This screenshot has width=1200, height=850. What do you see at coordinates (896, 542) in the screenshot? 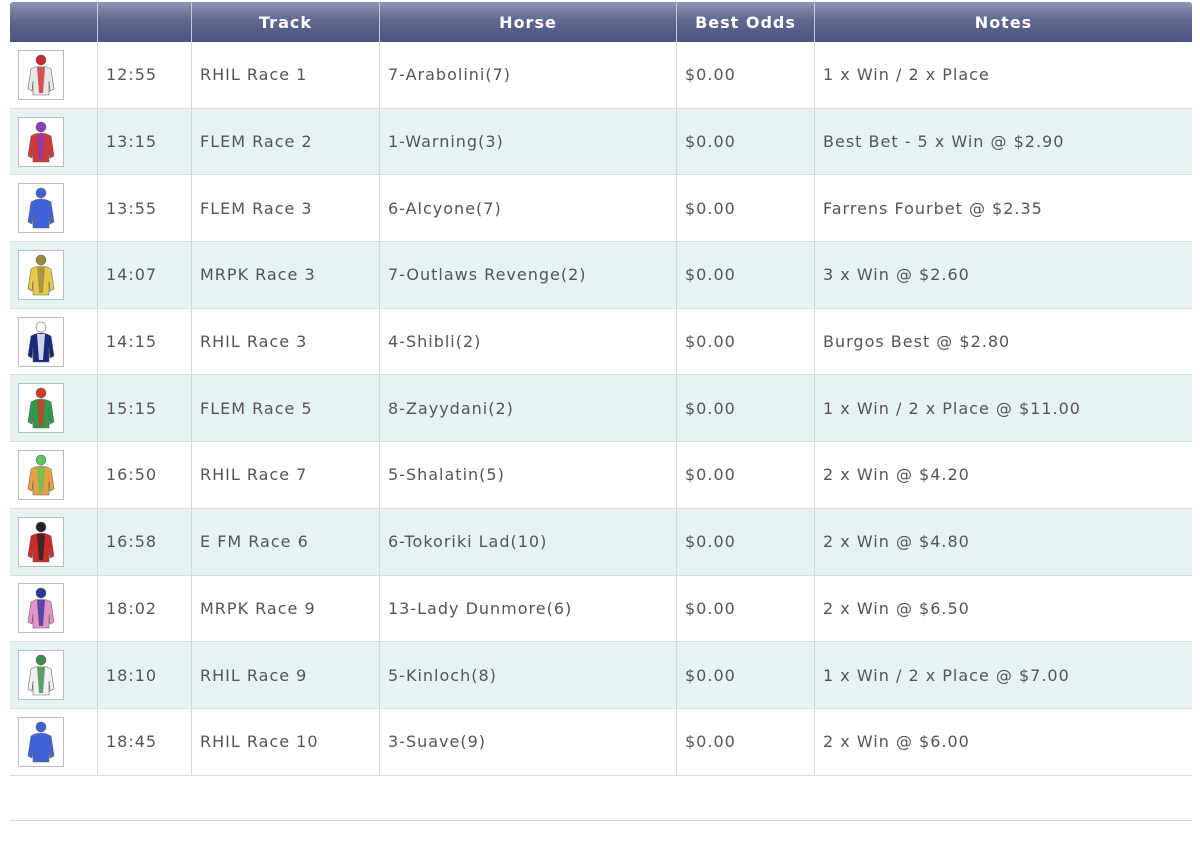
I see `notes-cell: 2 x Win @ $4.80` at bounding box center [896, 542].